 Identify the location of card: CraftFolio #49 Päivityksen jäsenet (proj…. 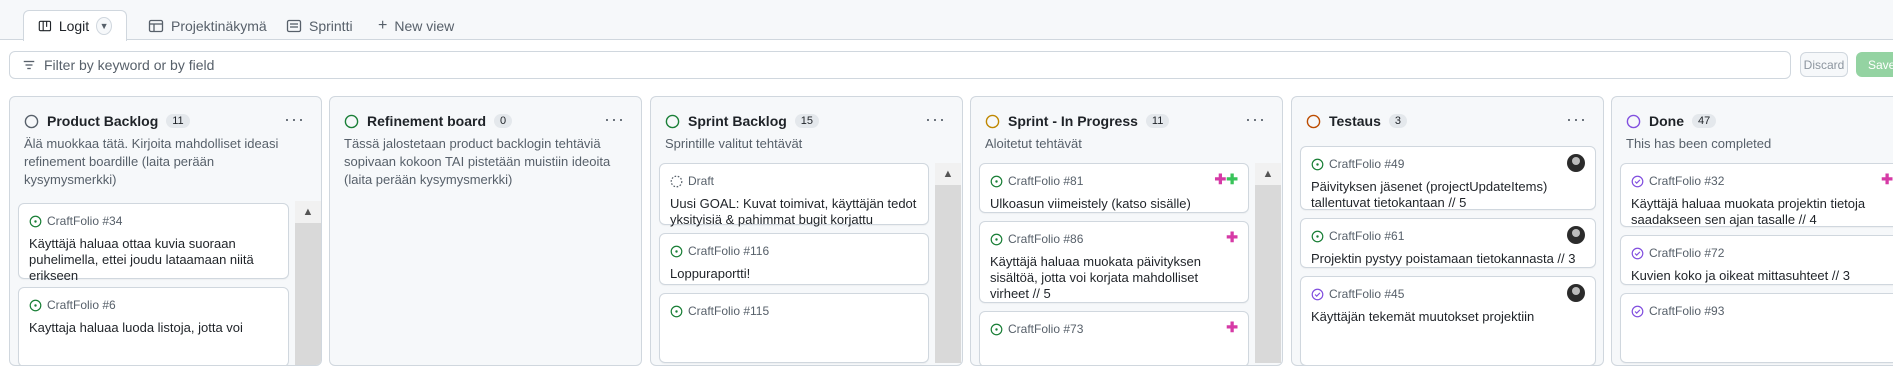
(1448, 178).